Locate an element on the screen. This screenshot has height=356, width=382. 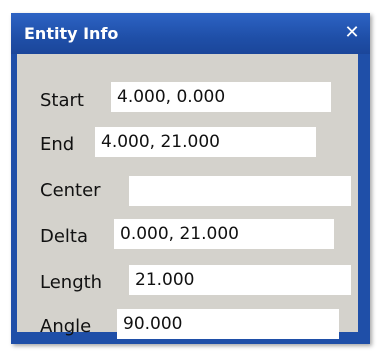
start-label: Start is located at coordinates (62, 100).